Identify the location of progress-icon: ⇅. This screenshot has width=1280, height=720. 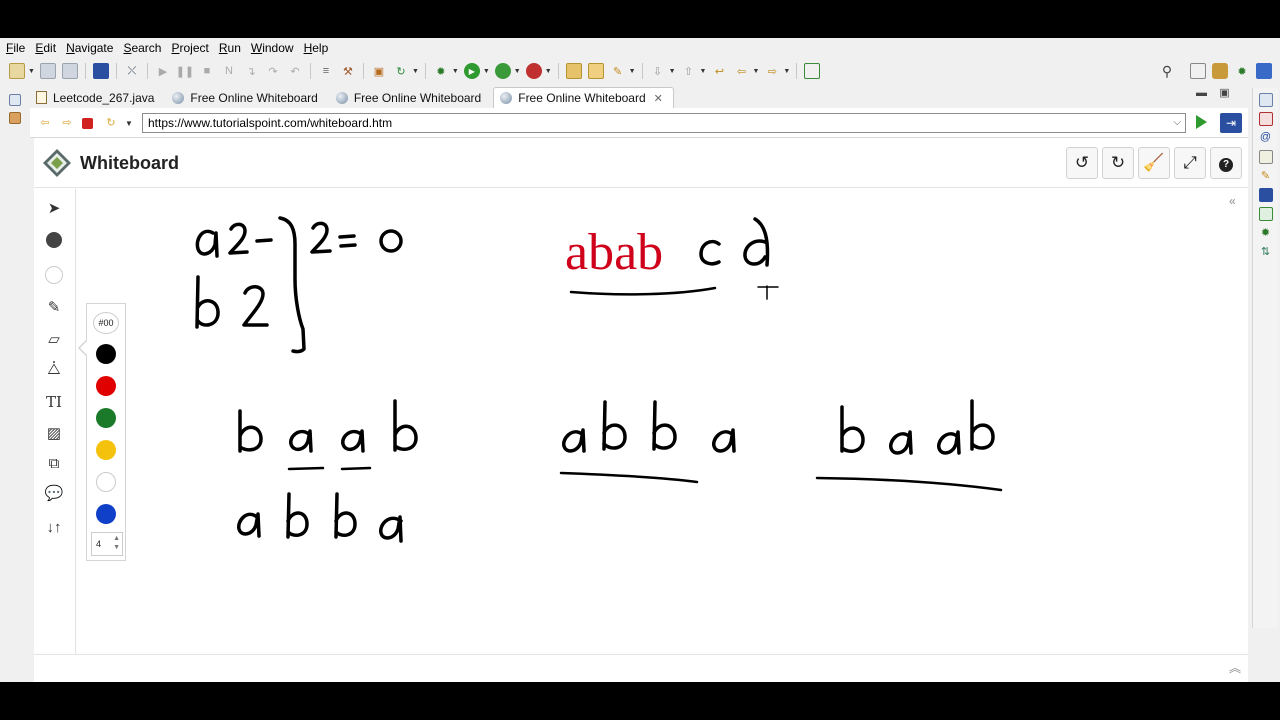
(1266, 252).